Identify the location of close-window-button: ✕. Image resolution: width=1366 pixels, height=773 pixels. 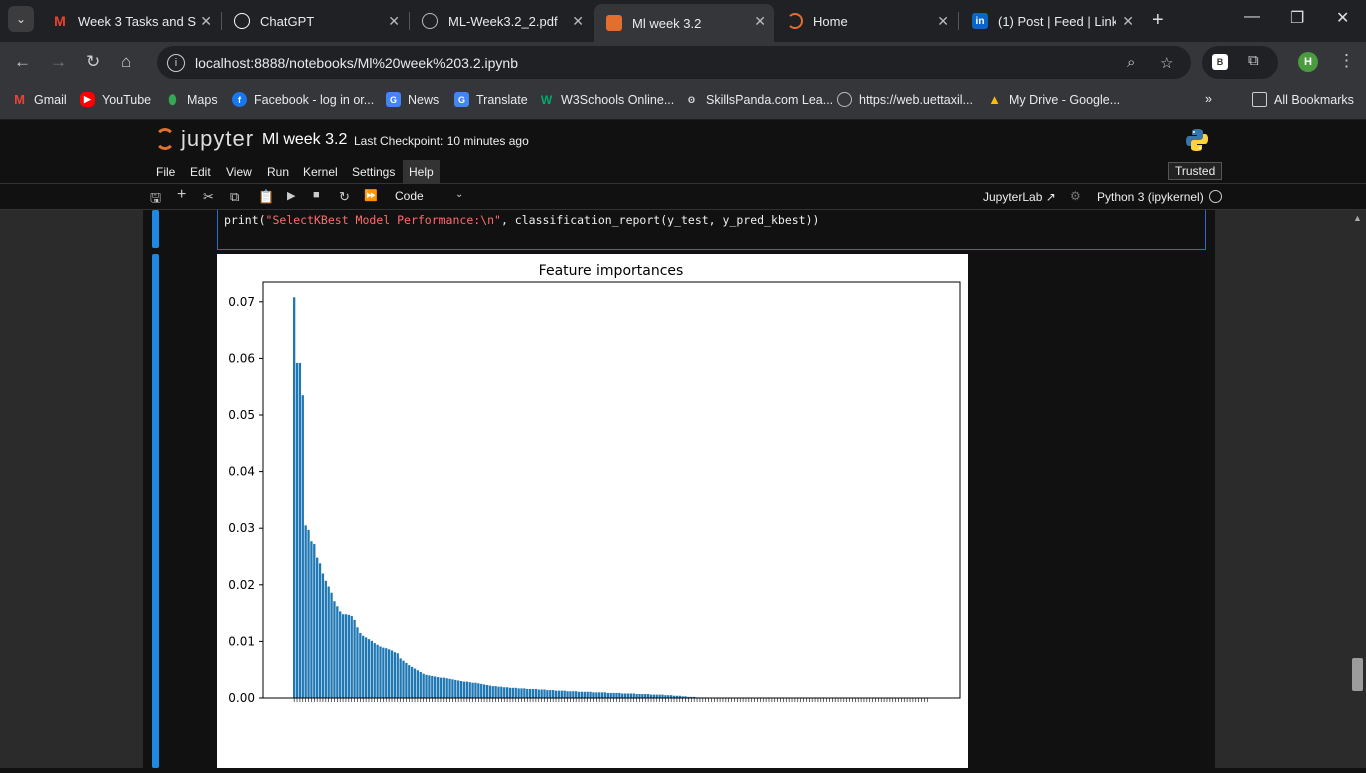
(1342, 18).